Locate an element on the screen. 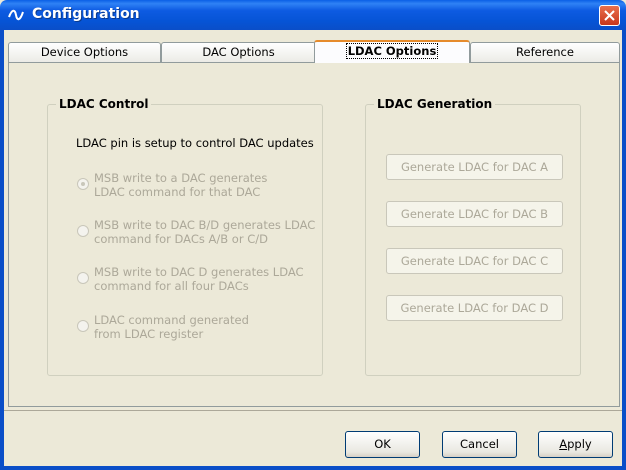 Image resolution: width=626 pixels, height=470 pixels. apply-label-rest: pply is located at coordinates (579, 444).